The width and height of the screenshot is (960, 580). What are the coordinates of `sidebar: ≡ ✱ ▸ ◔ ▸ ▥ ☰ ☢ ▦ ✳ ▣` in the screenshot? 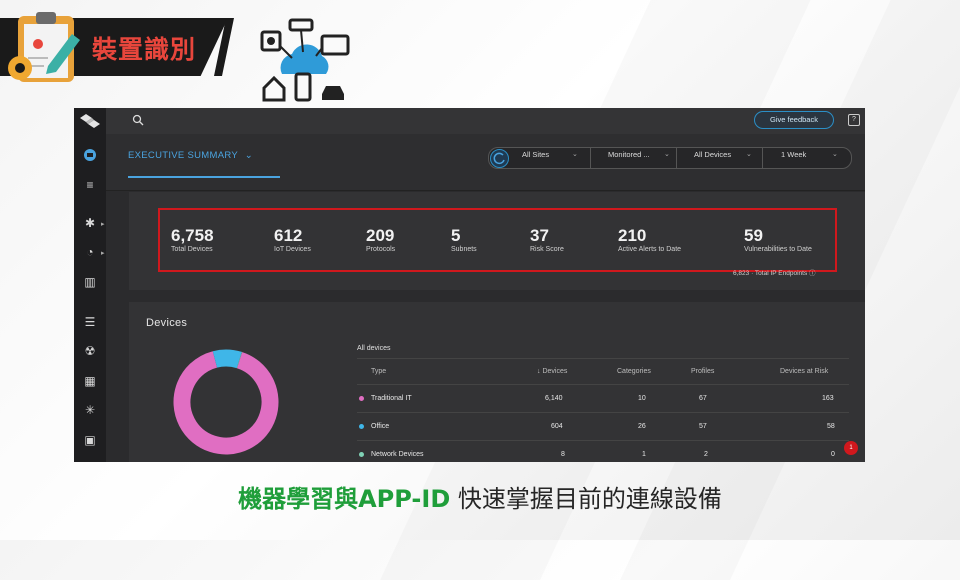 It's located at (90, 285).